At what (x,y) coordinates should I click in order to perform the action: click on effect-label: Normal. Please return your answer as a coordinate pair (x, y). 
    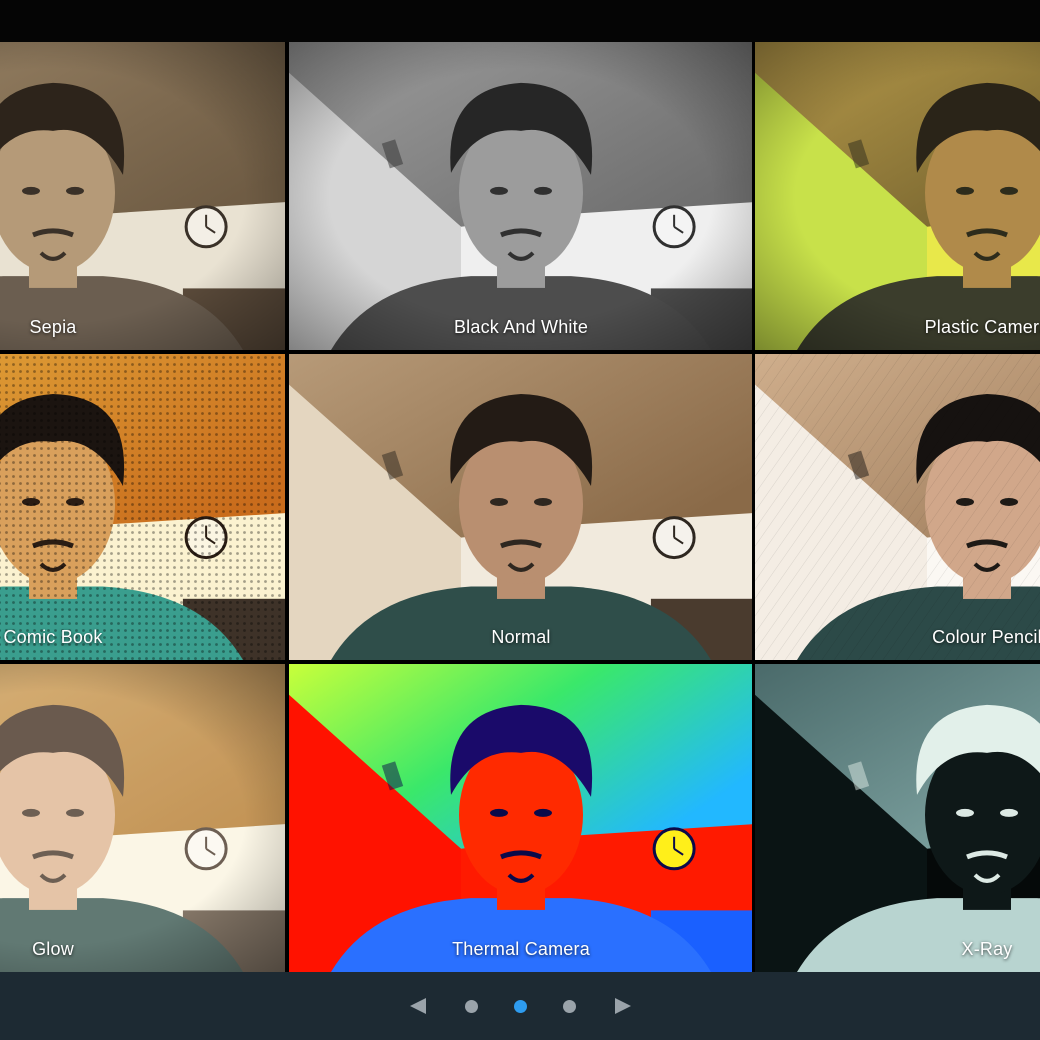
    Looking at the image, I should click on (521, 637).